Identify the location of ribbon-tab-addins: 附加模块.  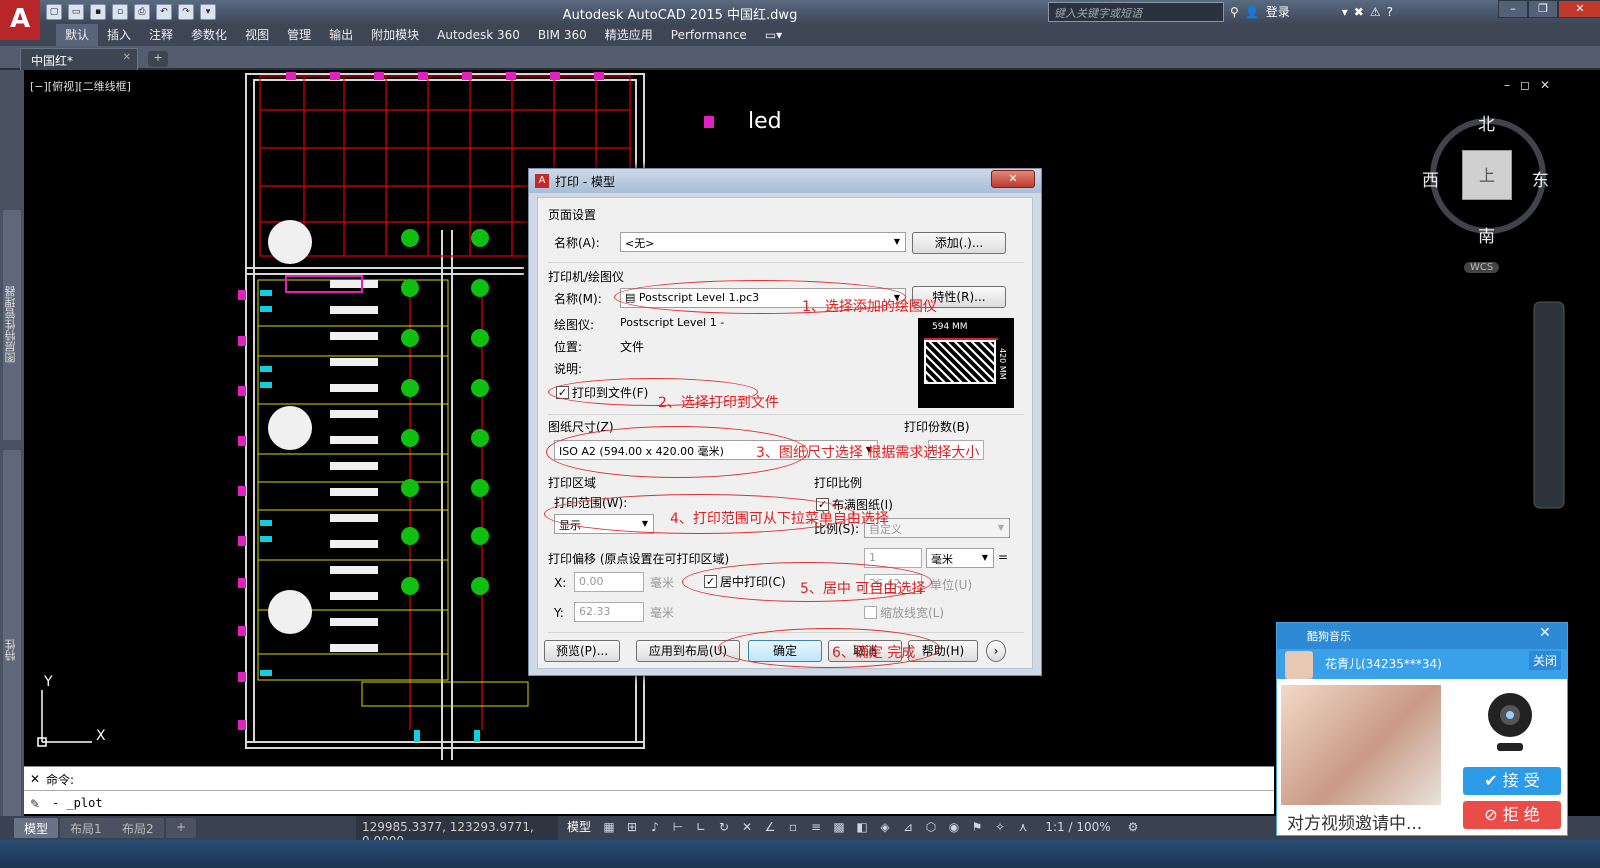
(395, 35).